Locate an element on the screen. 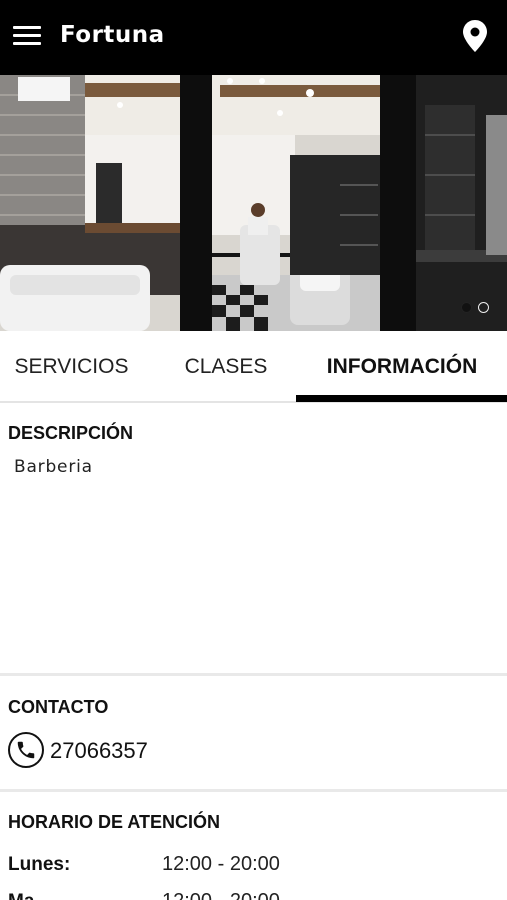  map-pin-icon is located at coordinates (475, 36).